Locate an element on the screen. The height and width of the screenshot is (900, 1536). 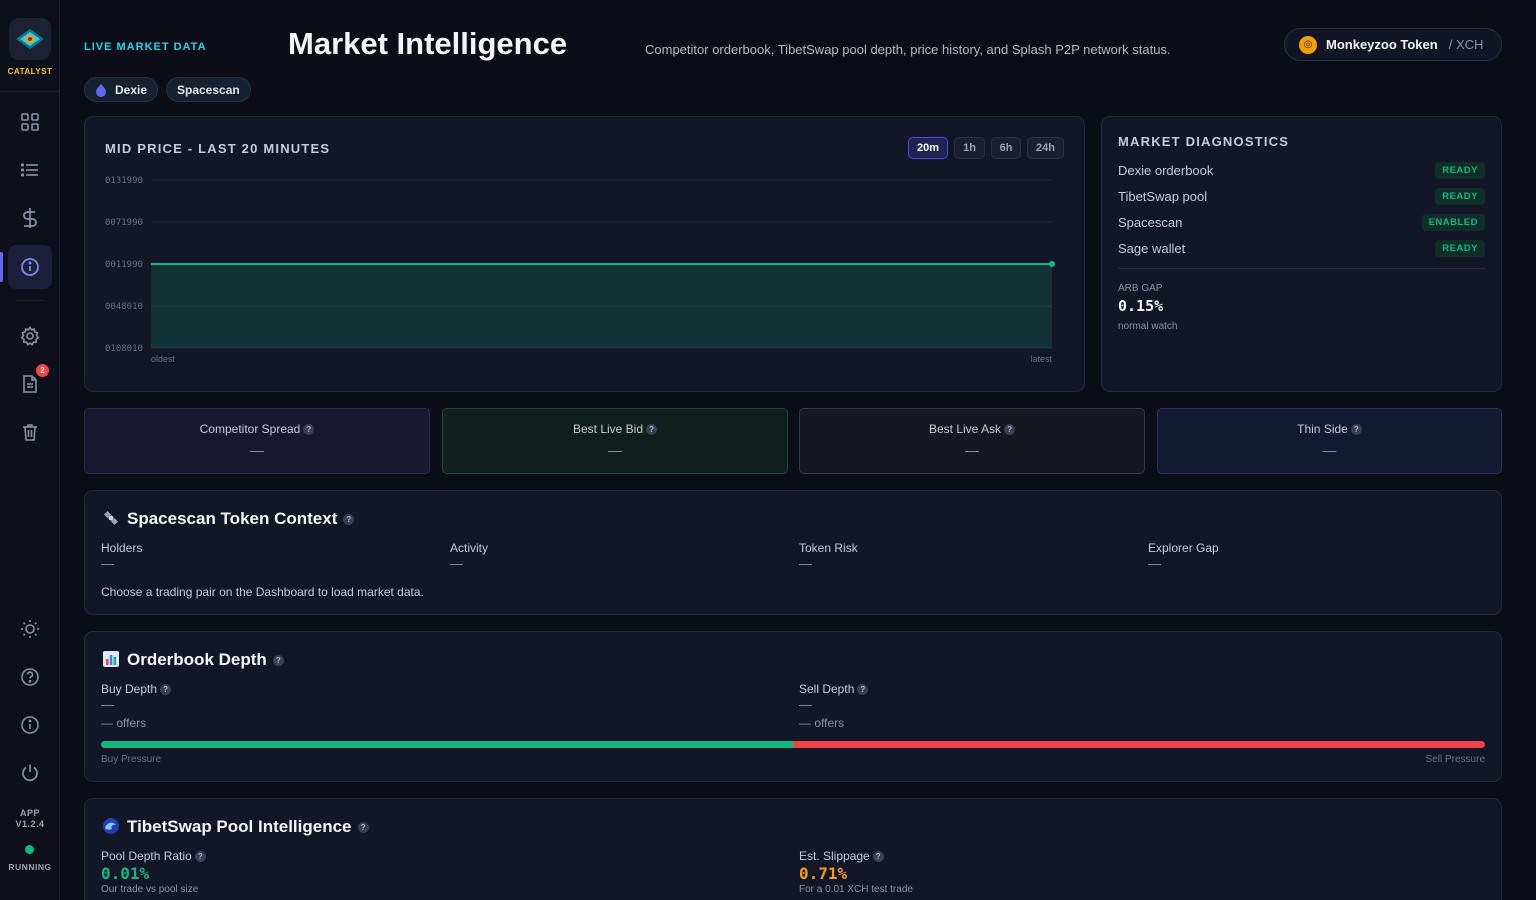
list-icon is located at coordinates (29, 170).